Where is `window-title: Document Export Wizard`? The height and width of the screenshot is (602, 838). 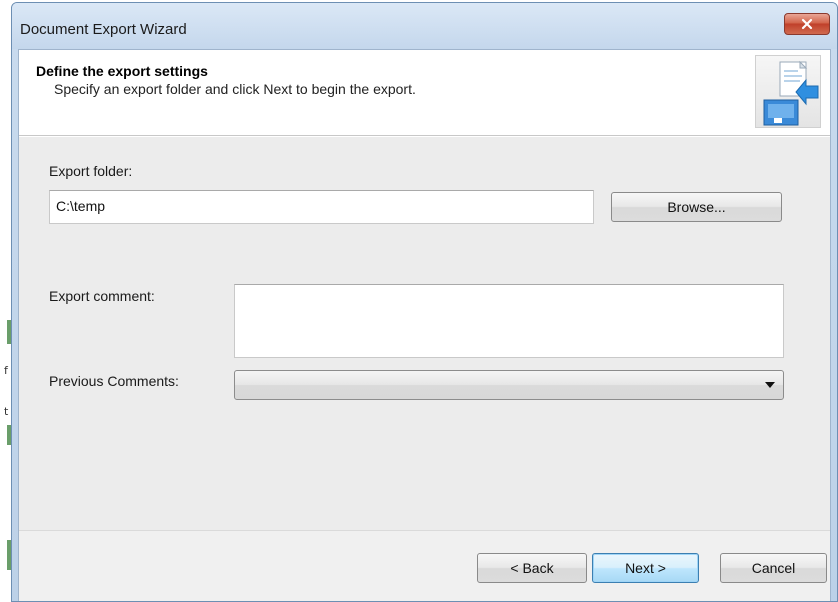
window-title: Document Export Wizard is located at coordinates (103, 29).